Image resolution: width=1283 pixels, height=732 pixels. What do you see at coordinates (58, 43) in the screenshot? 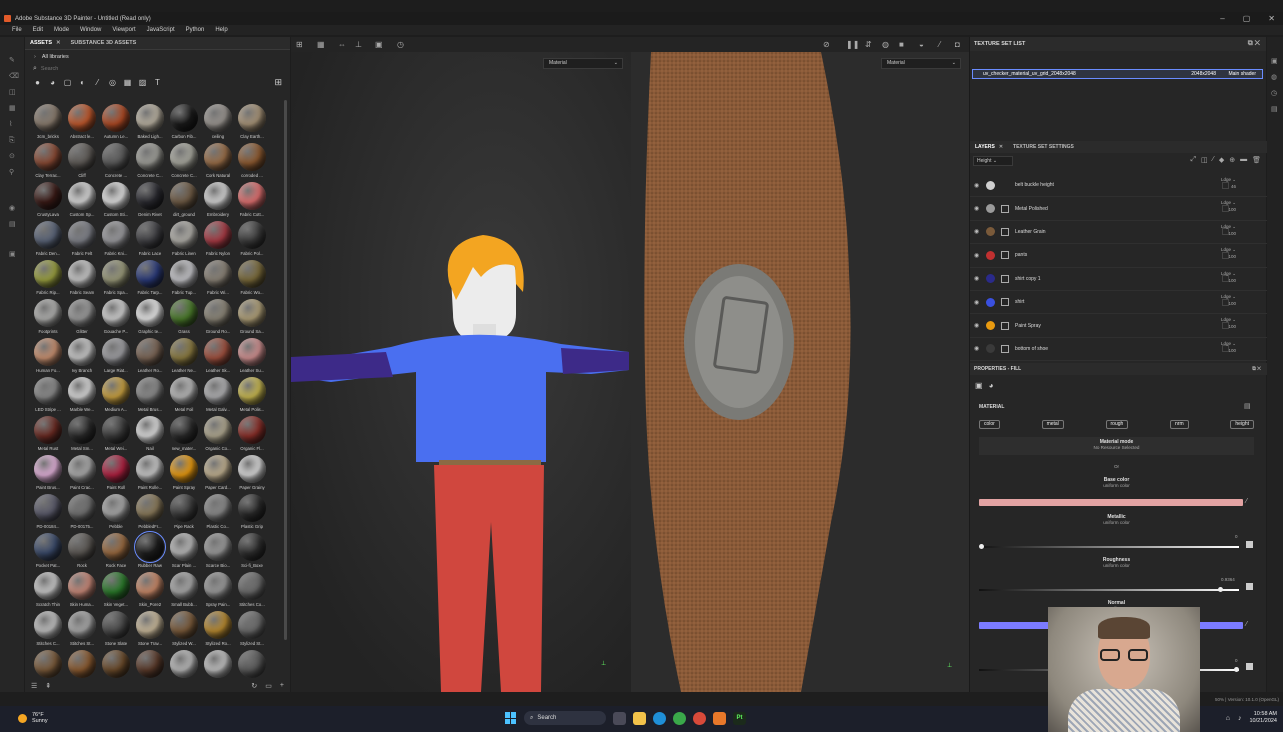
I see `close-icon: ✕` at bounding box center [58, 43].